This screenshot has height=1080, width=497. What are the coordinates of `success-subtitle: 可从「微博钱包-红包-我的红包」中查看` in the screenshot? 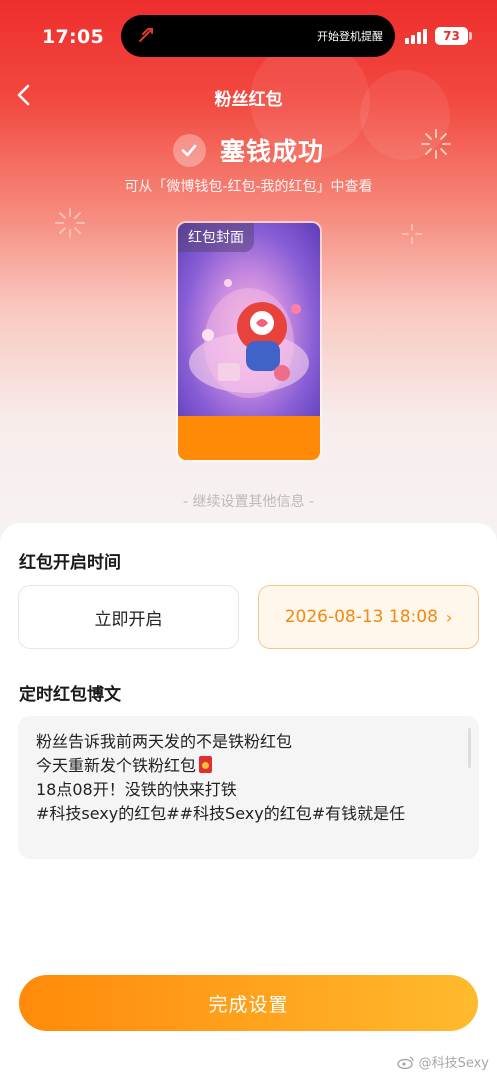 It's located at (248, 187).